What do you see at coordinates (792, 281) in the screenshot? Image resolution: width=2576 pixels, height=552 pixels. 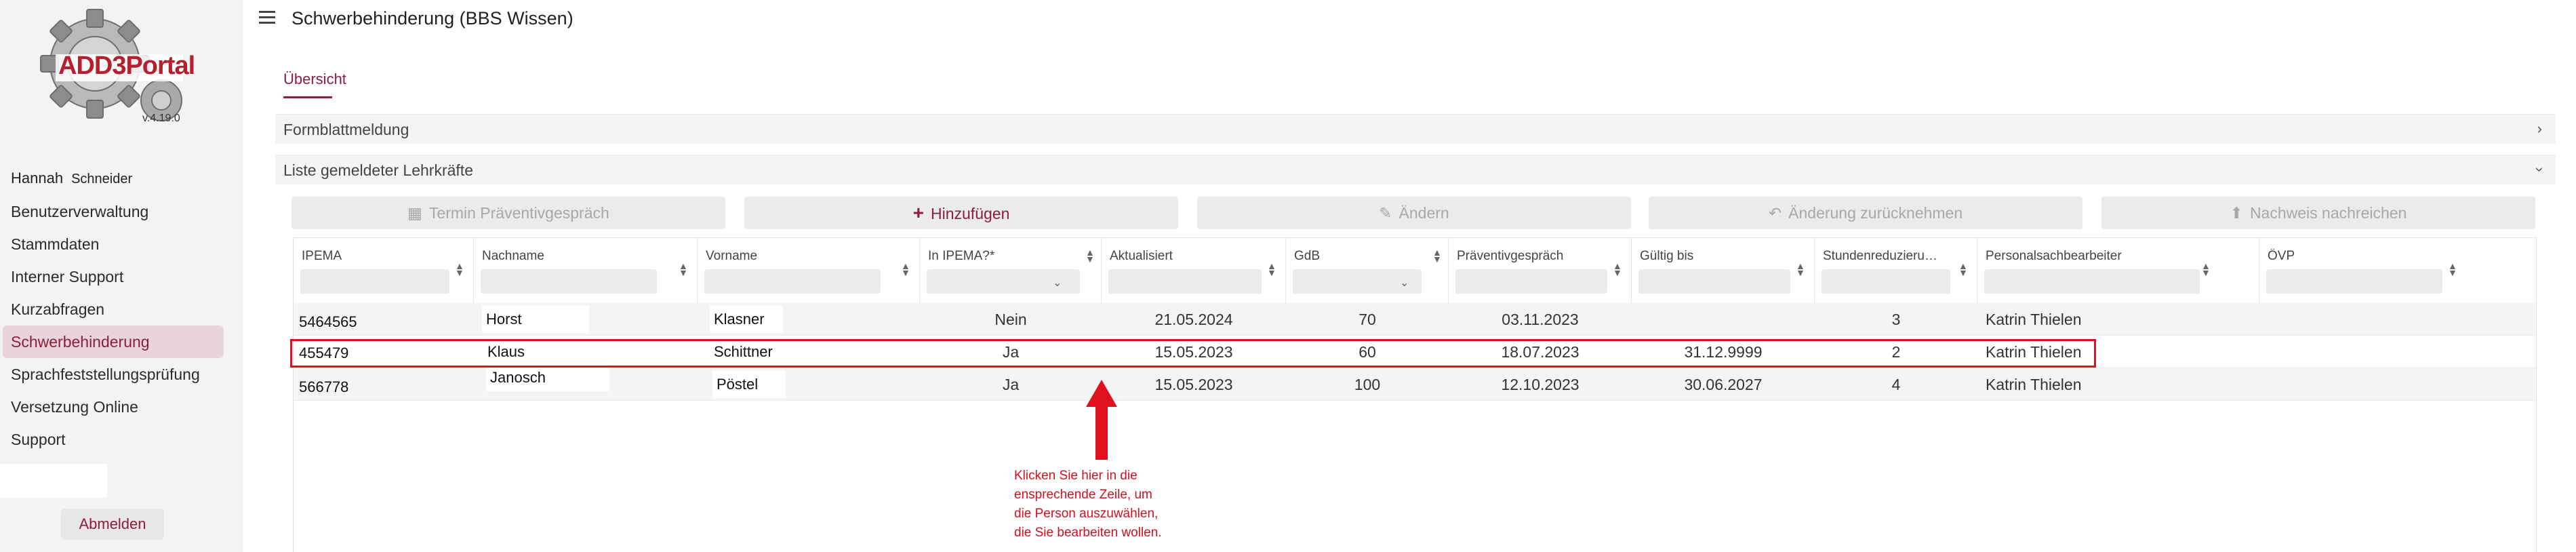 I see `filter-vorname` at bounding box center [792, 281].